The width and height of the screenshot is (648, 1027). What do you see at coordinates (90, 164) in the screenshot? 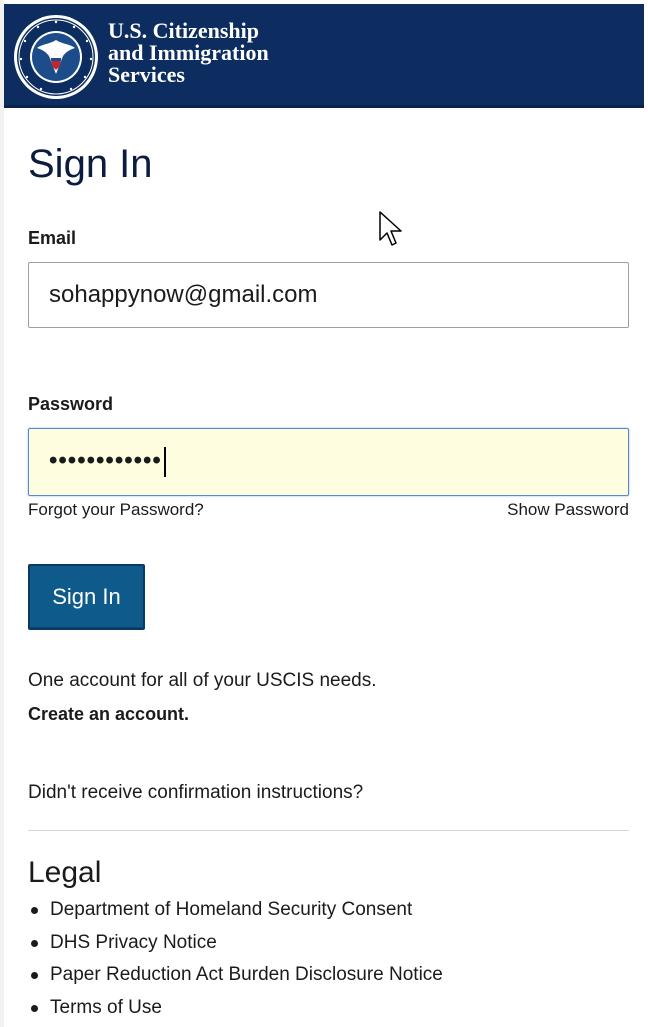
I see `page-title: Sign In` at bounding box center [90, 164].